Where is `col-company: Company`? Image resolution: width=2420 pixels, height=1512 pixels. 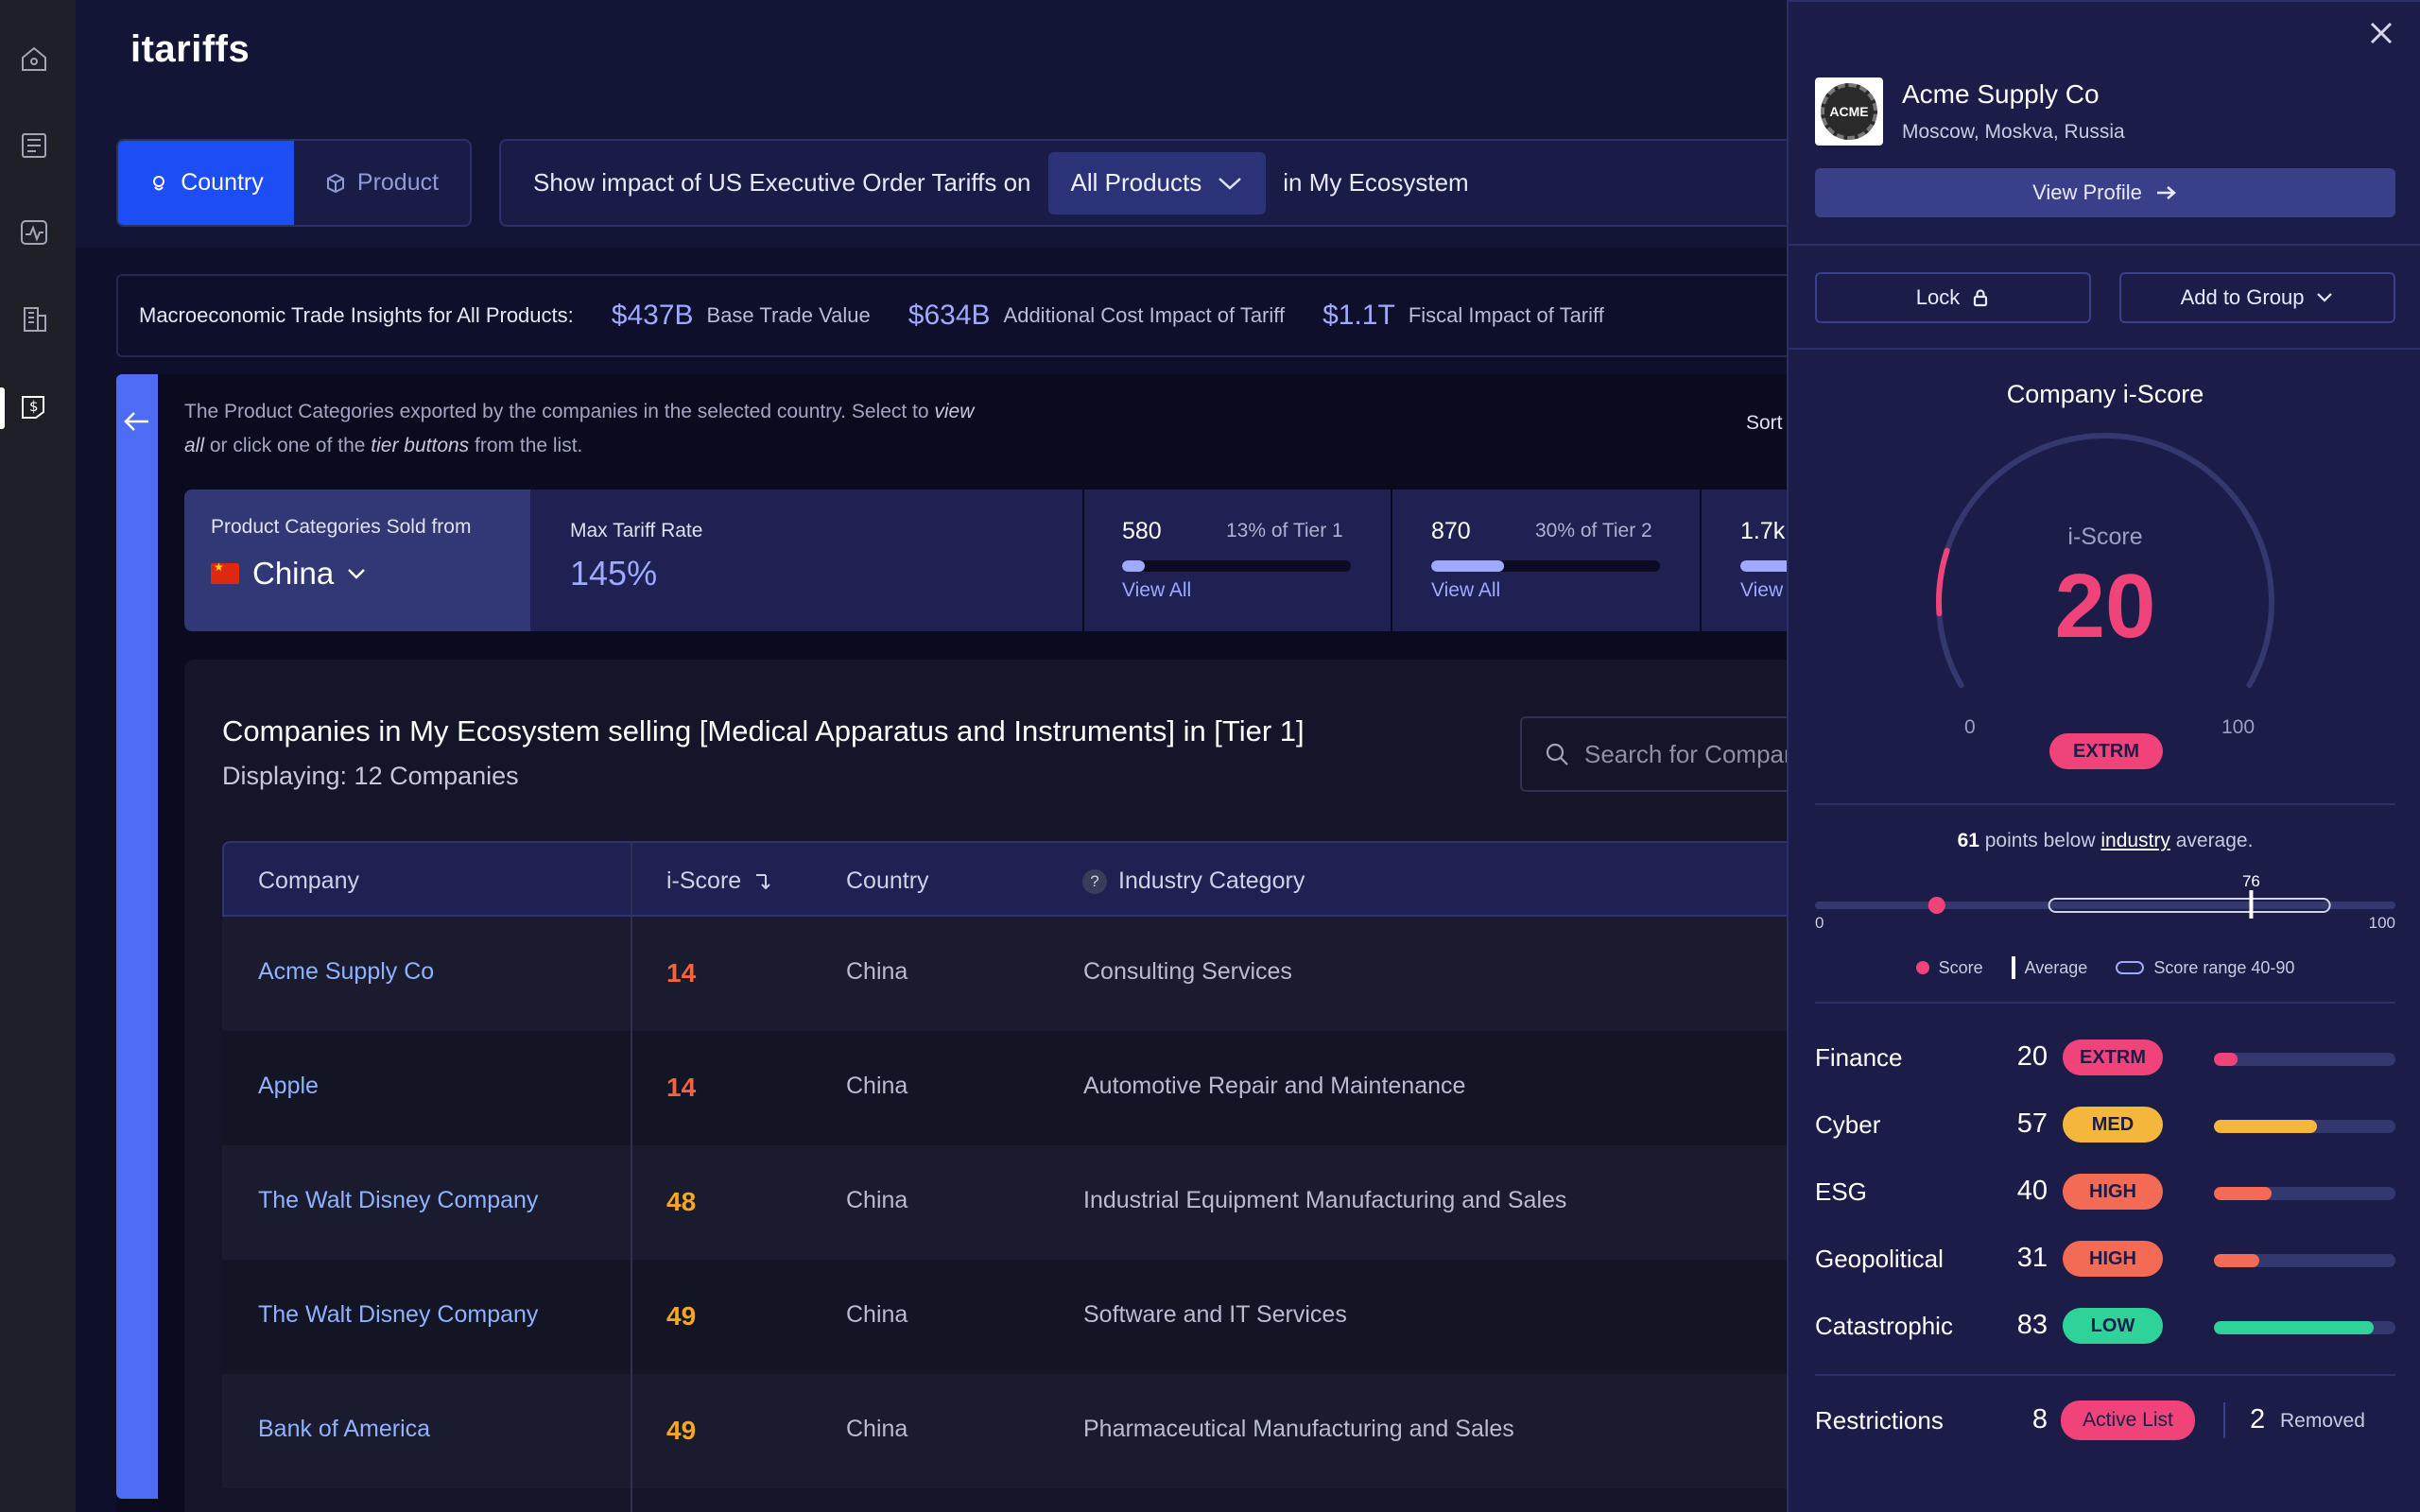
col-company: Company is located at coordinates (309, 881).